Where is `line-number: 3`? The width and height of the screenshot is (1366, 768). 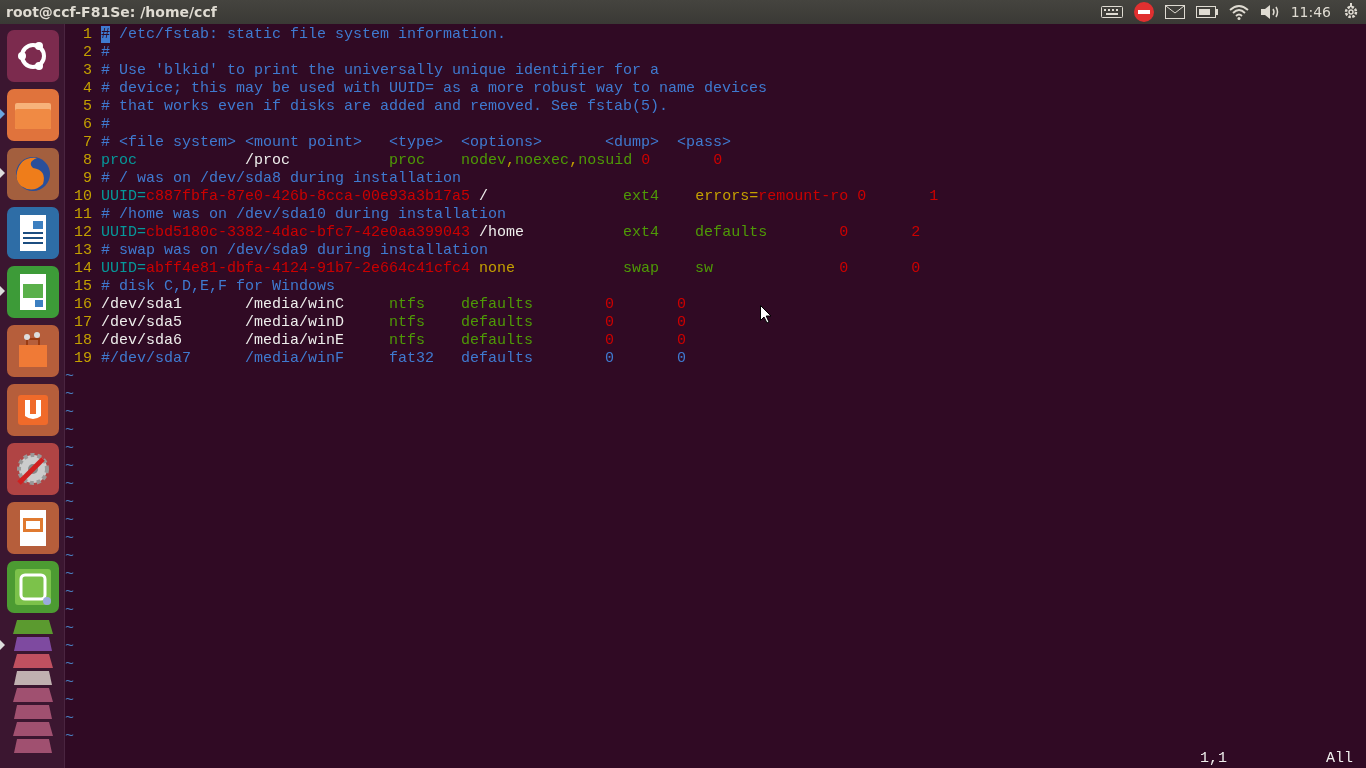
line-number: 3 is located at coordinates (87, 71).